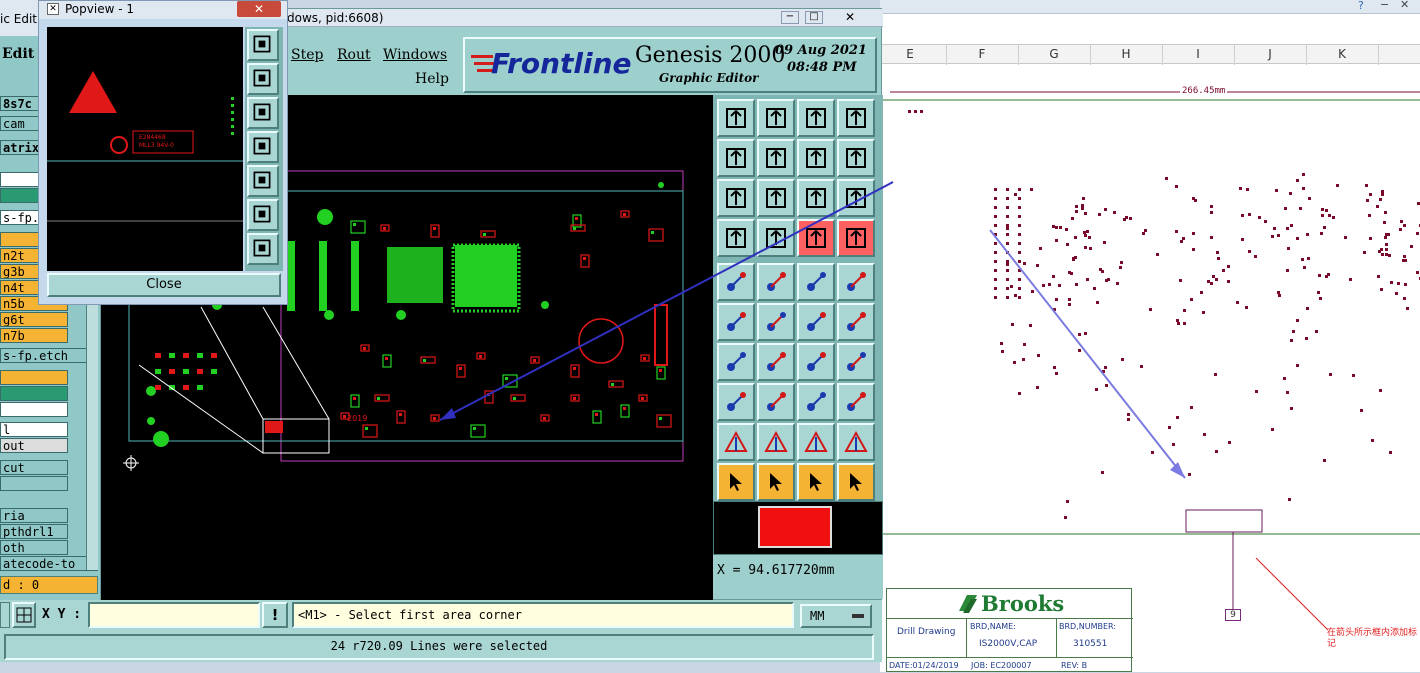  What do you see at coordinates (816, 282) in the screenshot?
I see `ruler-button` at bounding box center [816, 282].